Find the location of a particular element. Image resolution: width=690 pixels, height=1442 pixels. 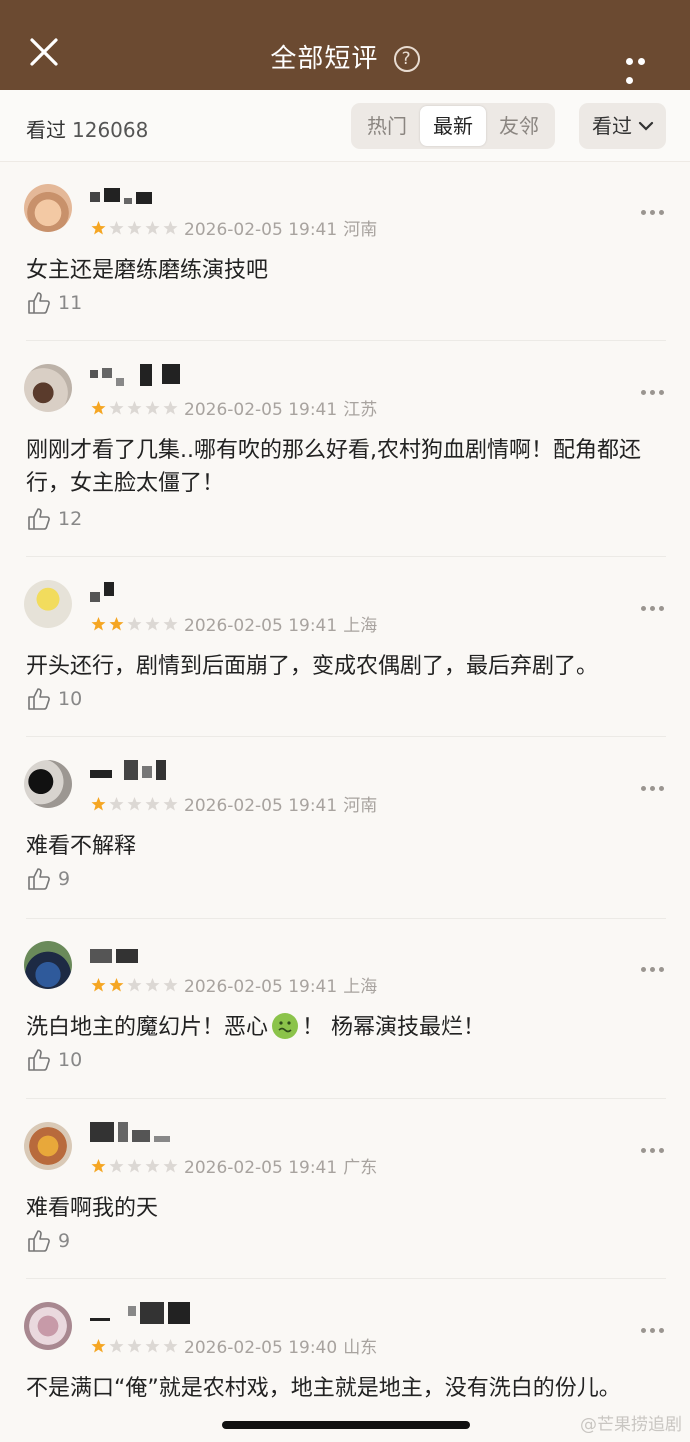

review-text-part: ！ 杨幂演技最烂！ is located at coordinates (394, 1027).